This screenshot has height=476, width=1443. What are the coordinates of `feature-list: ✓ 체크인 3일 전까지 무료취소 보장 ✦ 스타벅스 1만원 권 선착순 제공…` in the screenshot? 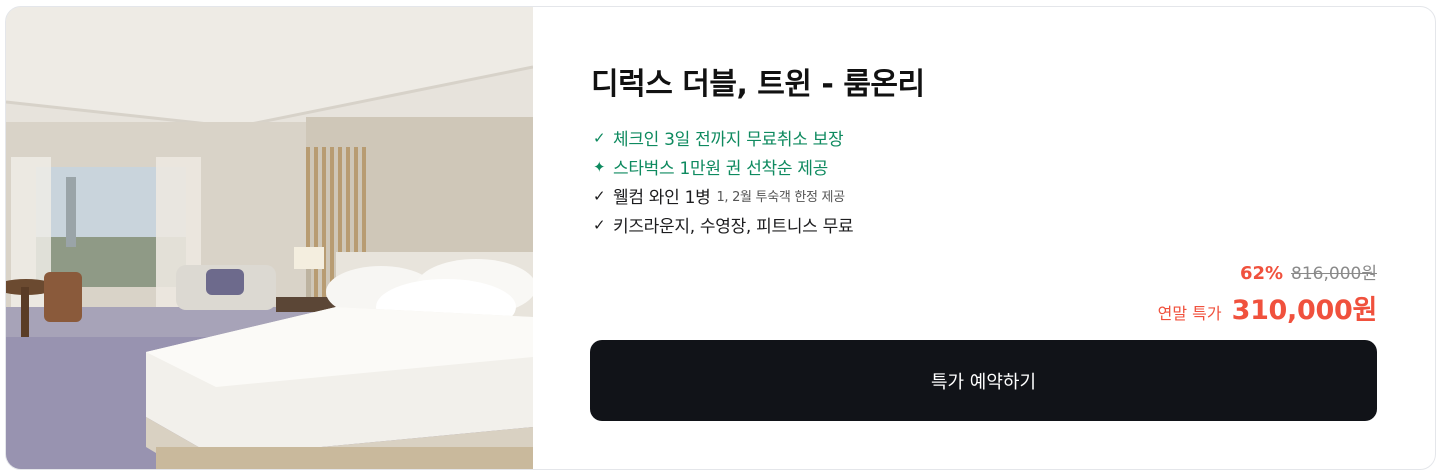 It's located at (723, 181).